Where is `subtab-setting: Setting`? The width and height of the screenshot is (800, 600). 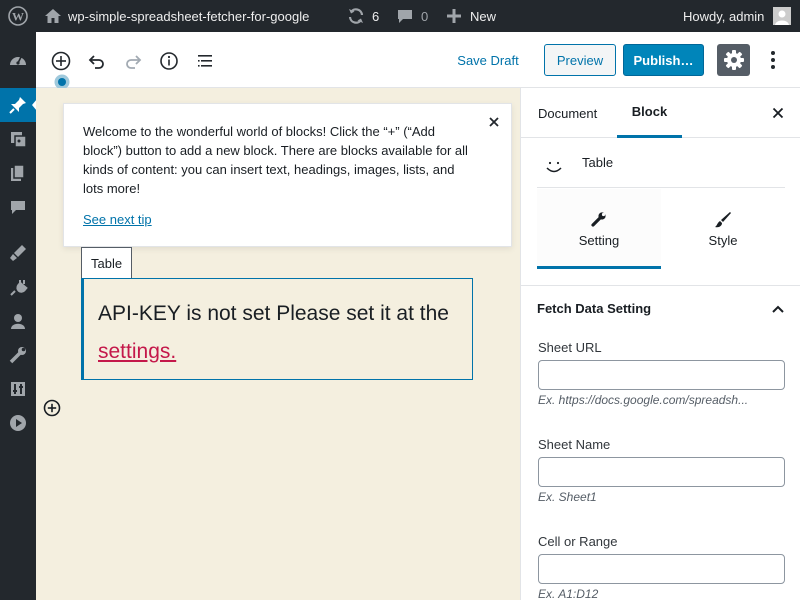 subtab-setting: Setting is located at coordinates (599, 229).